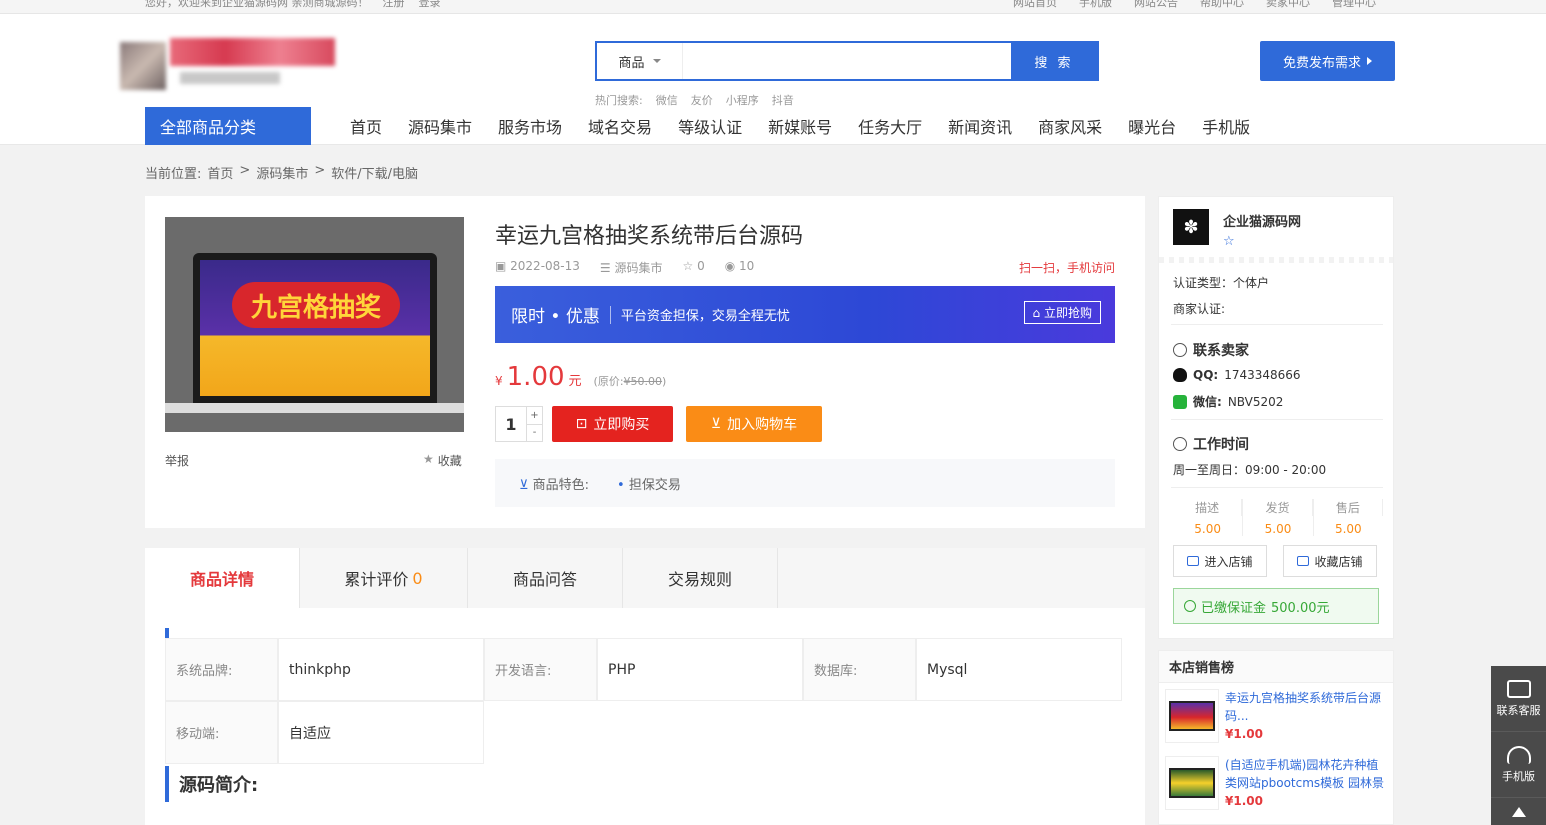  What do you see at coordinates (702, 100) in the screenshot?
I see `hot-word: 友价` at bounding box center [702, 100].